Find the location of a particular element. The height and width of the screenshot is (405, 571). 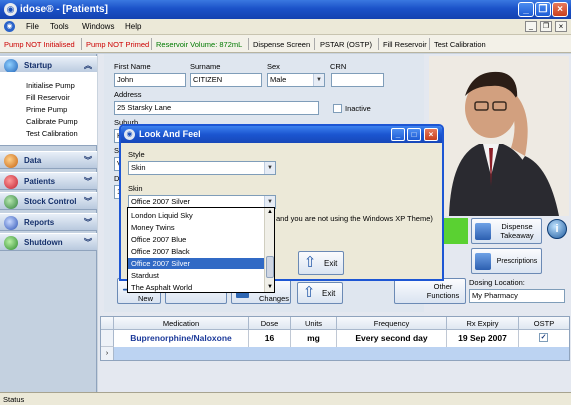

window-title-bar: idose® - [Patients] is located at coordinates (285, 9).